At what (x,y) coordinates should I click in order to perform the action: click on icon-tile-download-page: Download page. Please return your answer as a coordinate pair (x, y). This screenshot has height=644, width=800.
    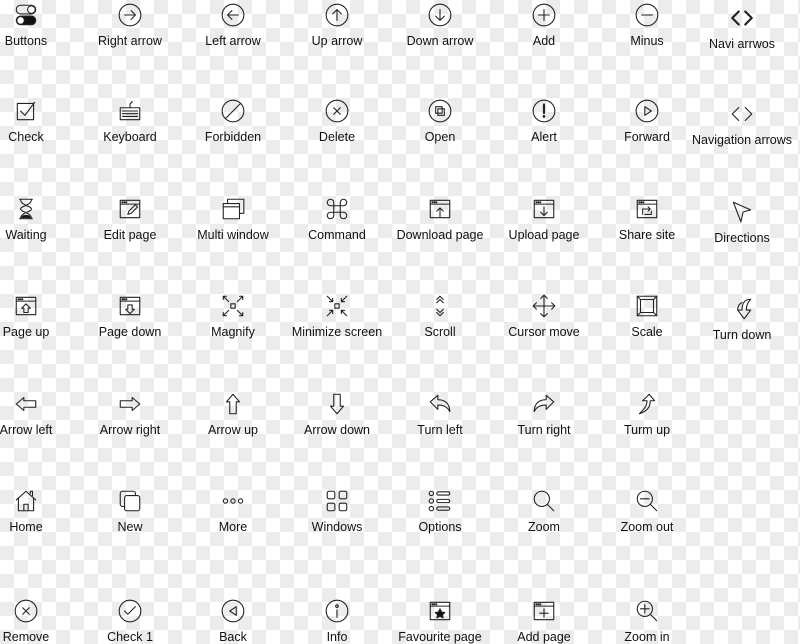
    Looking at the image, I should click on (440, 219).